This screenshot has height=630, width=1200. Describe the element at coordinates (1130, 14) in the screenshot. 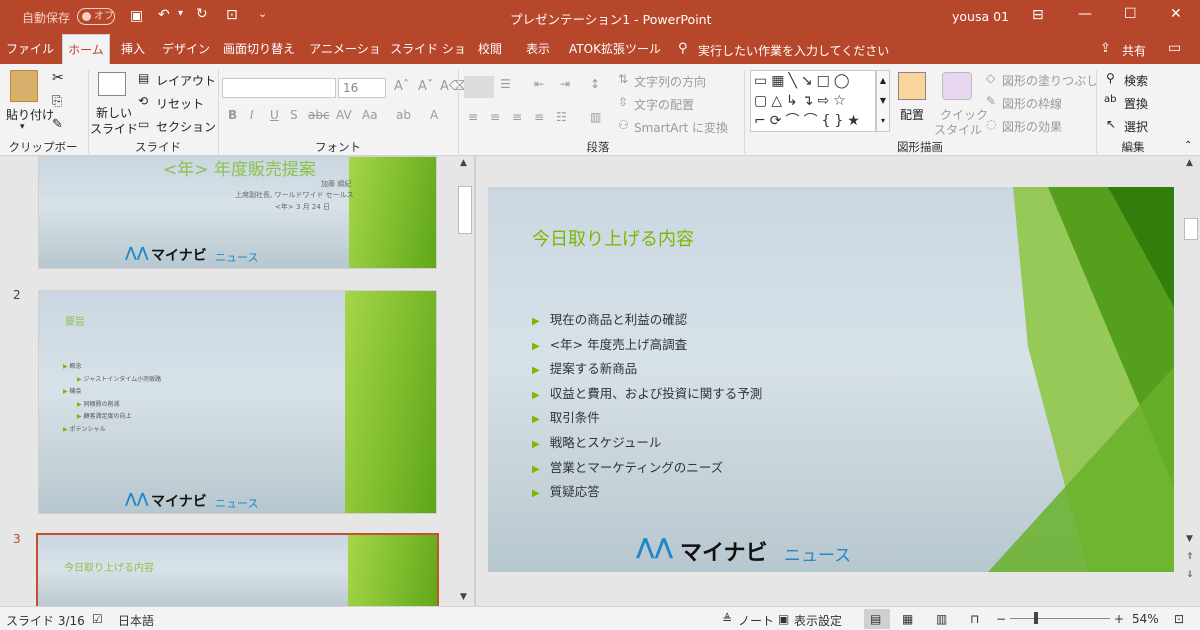

I see `maximize-icon: ☐` at that location.